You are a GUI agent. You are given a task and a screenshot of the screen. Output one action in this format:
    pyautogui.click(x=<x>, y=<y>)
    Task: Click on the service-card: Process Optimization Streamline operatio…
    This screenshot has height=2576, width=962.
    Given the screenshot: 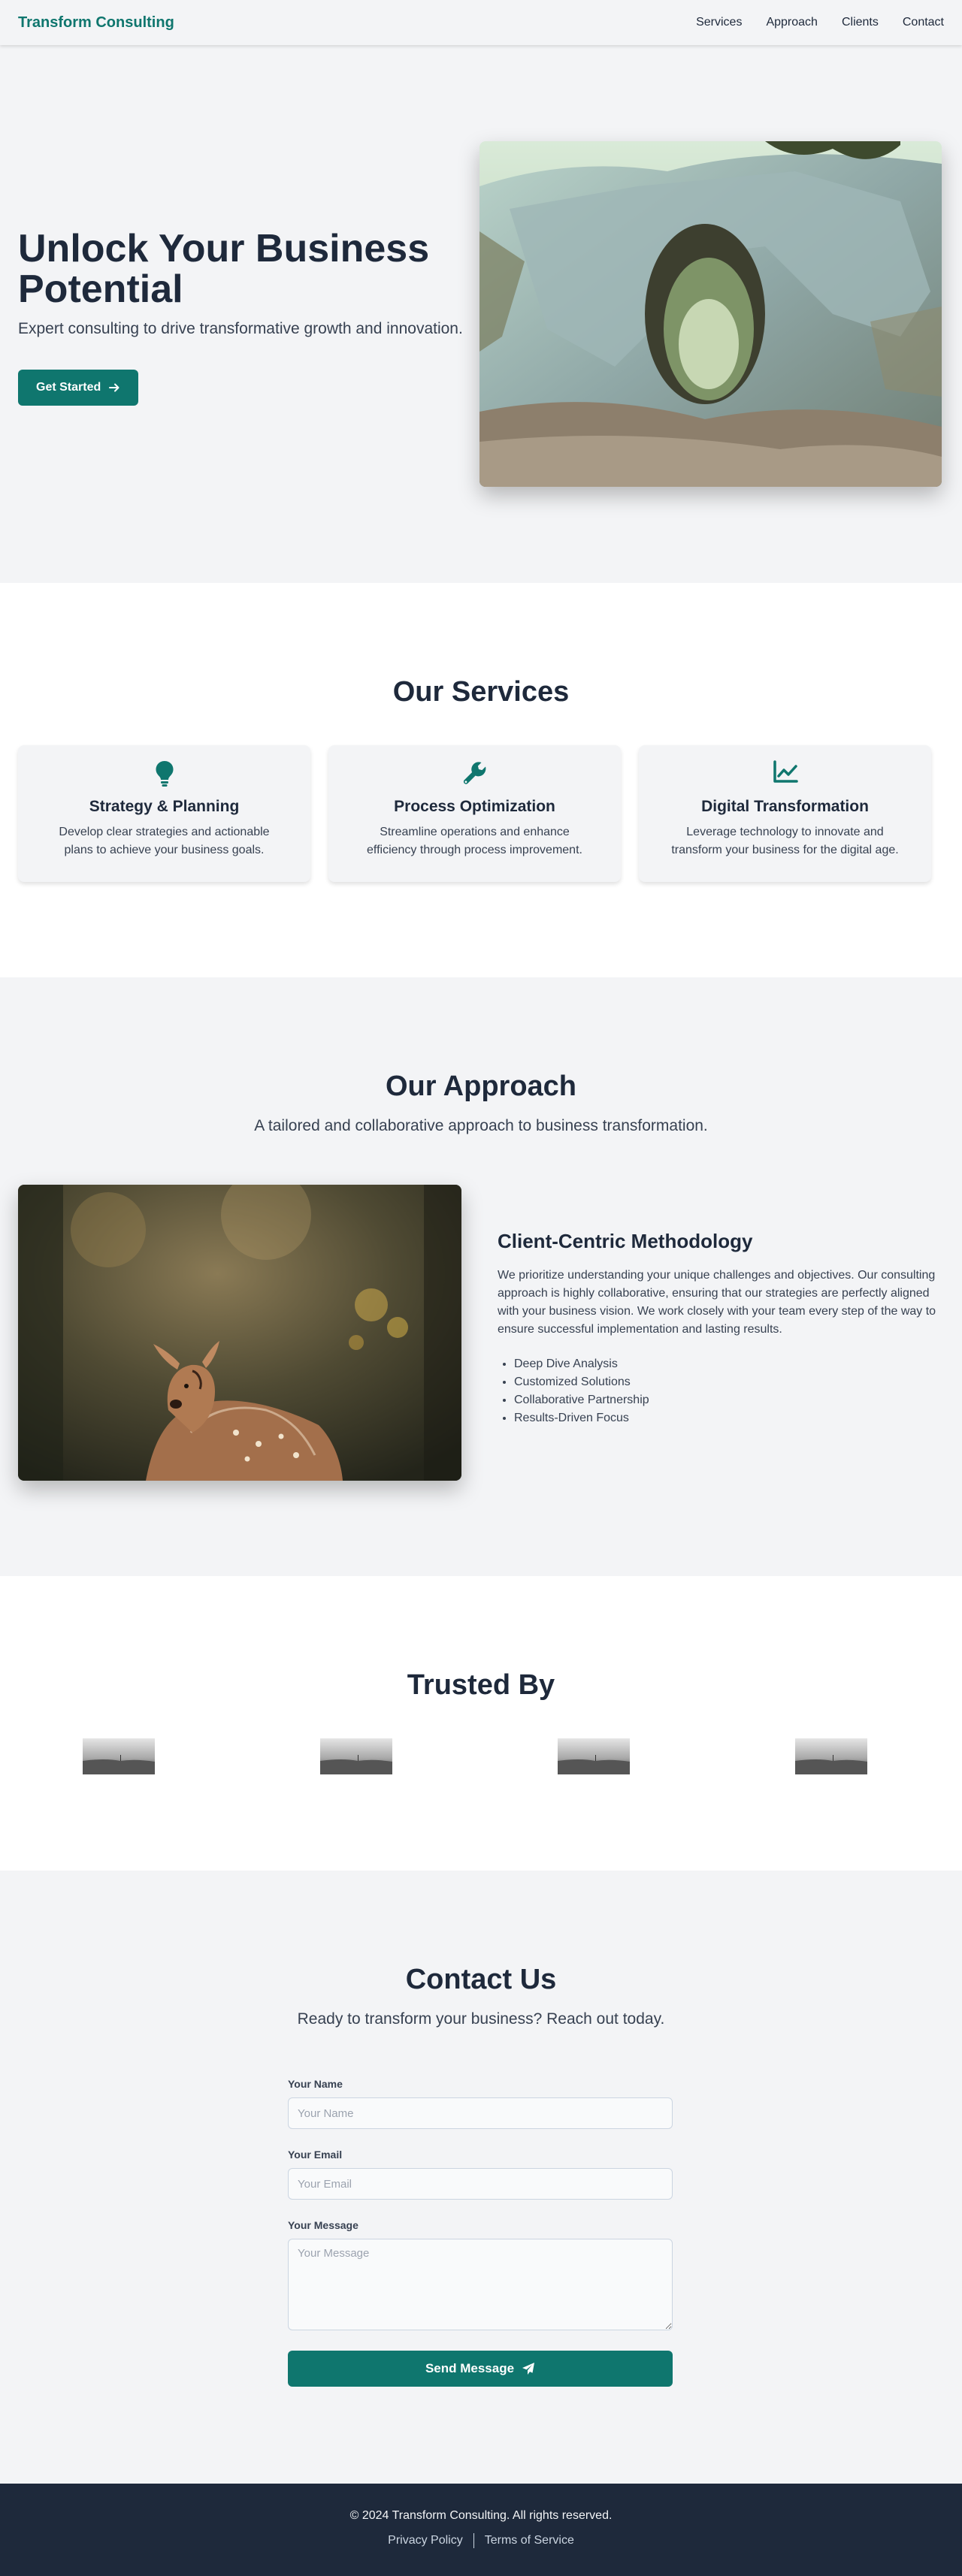 What is the action you would take?
    pyautogui.click(x=474, y=813)
    